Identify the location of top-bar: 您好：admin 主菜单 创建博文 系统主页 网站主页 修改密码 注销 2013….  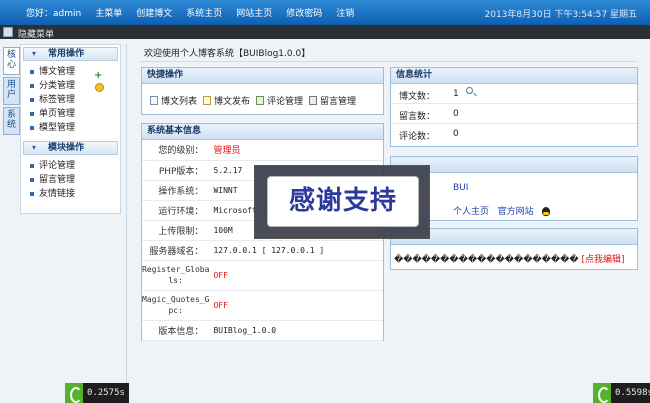
(325, 12).